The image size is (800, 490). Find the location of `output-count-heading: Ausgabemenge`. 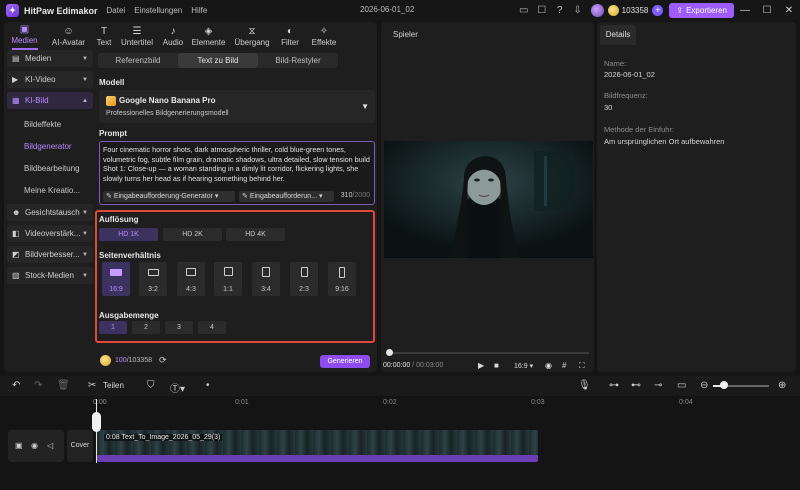

output-count-heading: Ausgabemenge is located at coordinates (129, 315).